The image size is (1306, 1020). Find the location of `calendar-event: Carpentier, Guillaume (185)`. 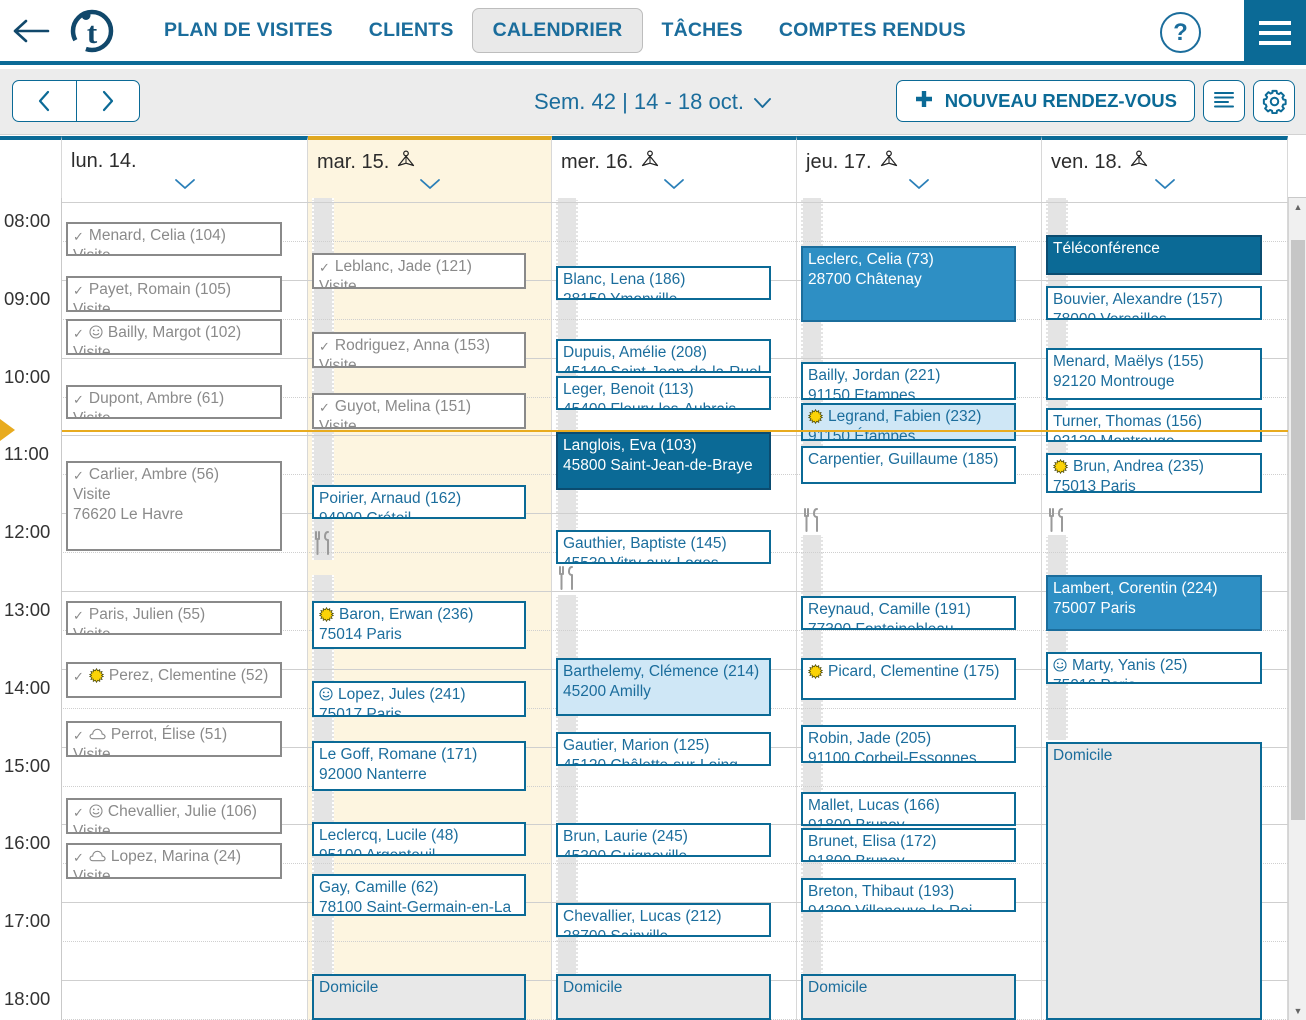

calendar-event: Carpentier, Guillaume (185) is located at coordinates (908, 465).